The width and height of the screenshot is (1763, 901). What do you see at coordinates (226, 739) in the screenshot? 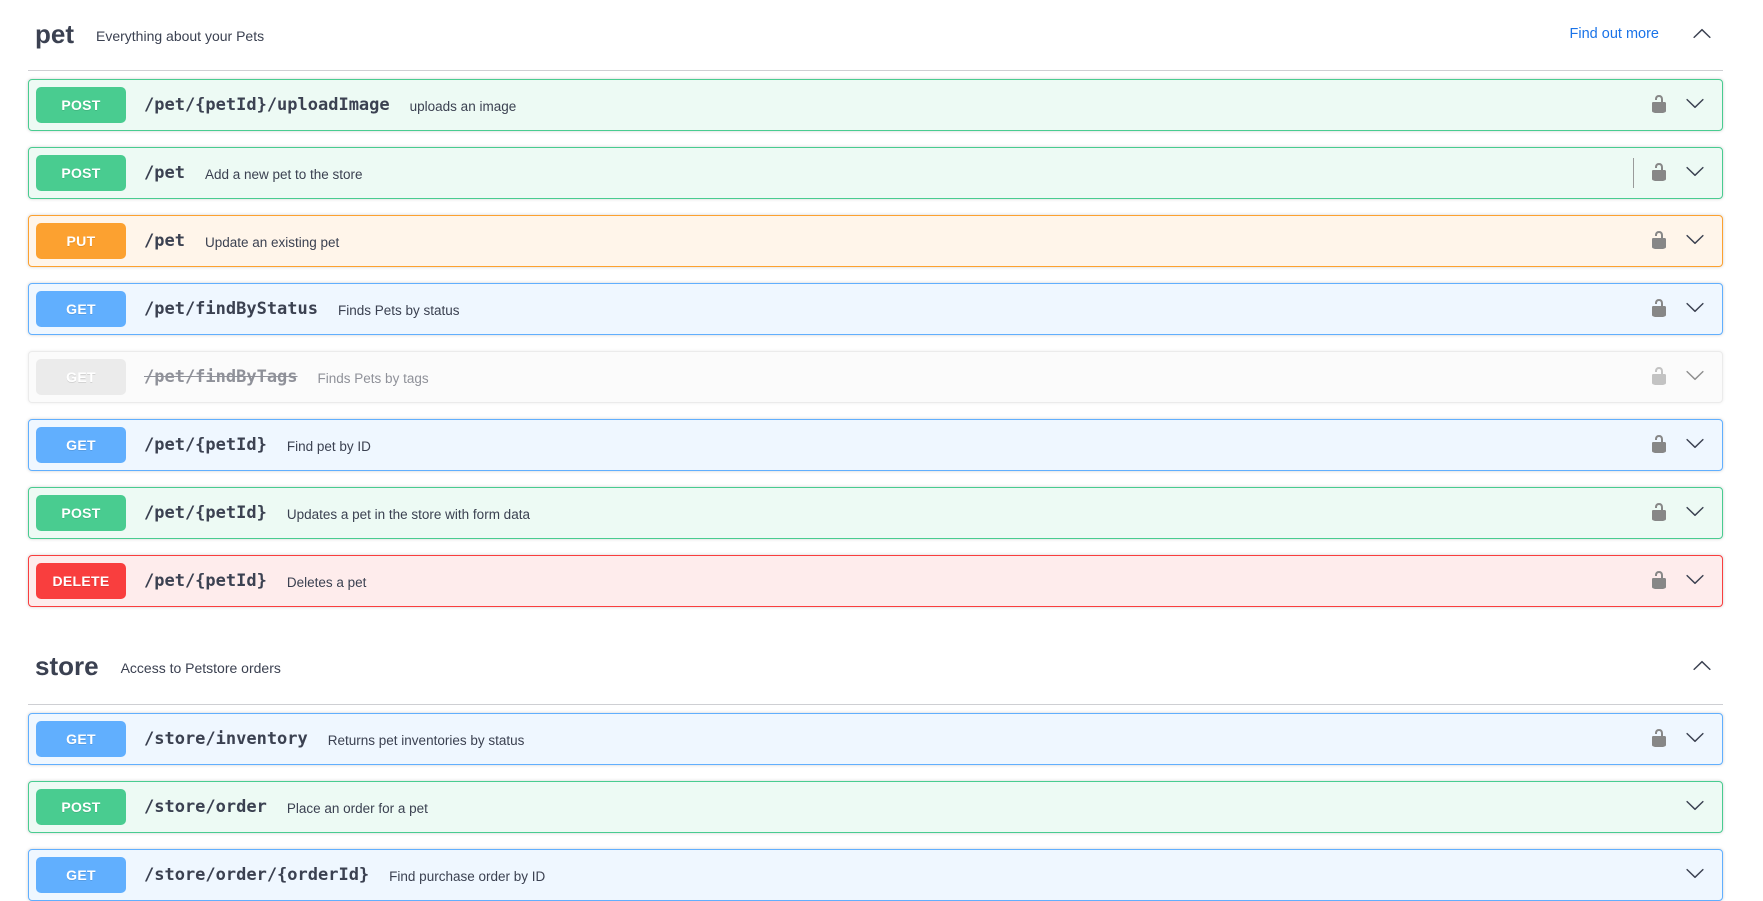
I see `operation-path: /store/inventory` at bounding box center [226, 739].